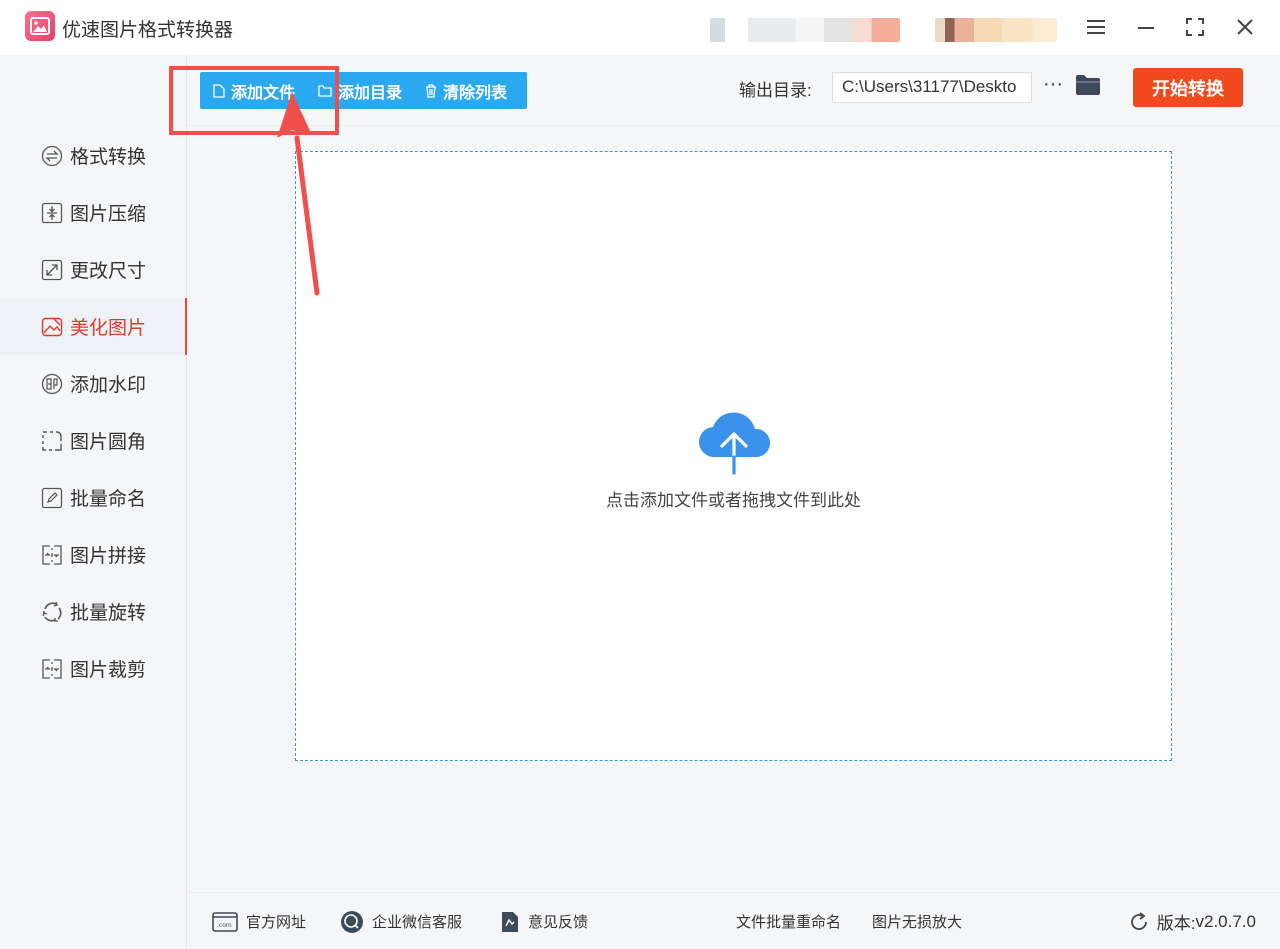 This screenshot has height=949, width=1280. What do you see at coordinates (52, 441) in the screenshot?
I see `round-corner-icon` at bounding box center [52, 441].